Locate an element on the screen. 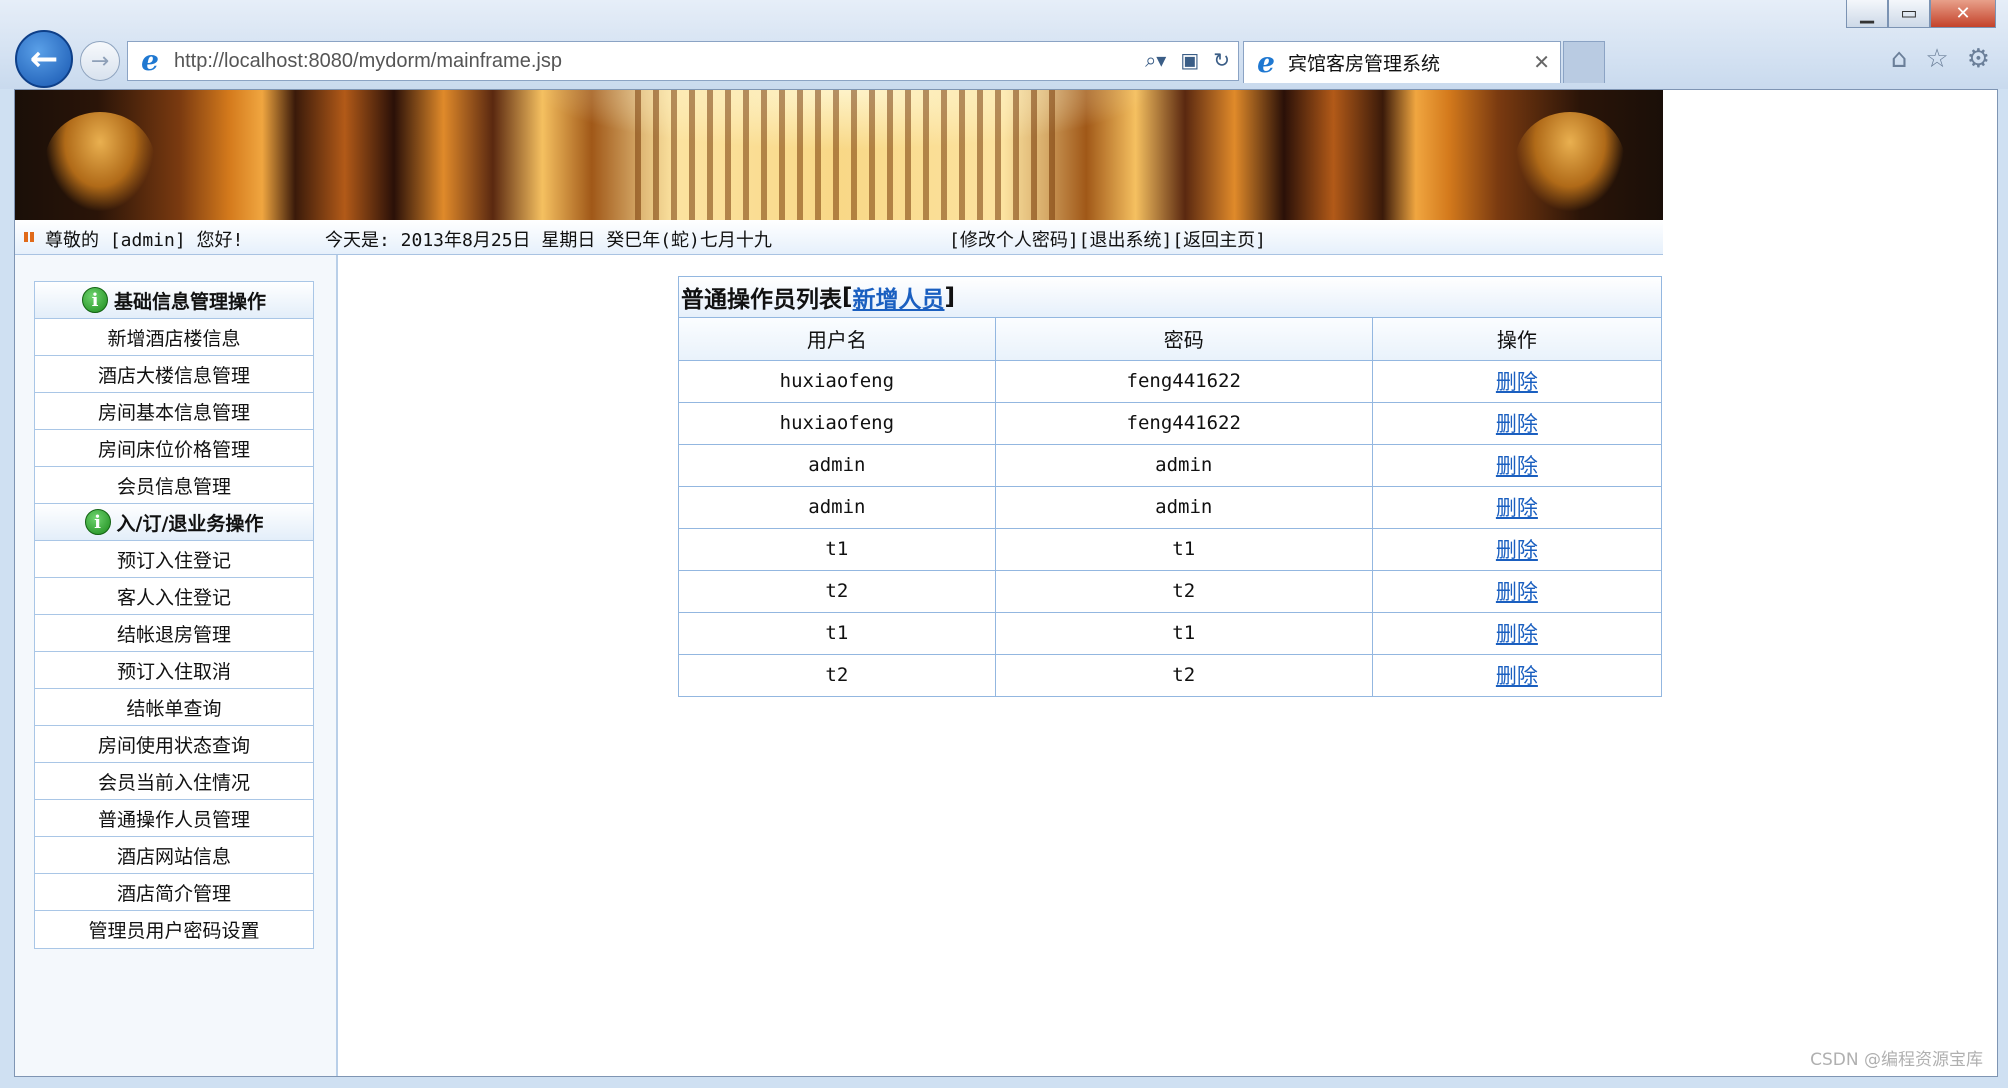 This screenshot has width=2008, height=1088. sidebar-item-guest-checkin: 客人入住登记 is located at coordinates (174, 596).